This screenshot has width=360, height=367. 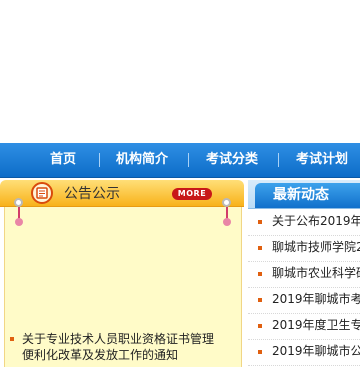 I want to click on nav-item-exam-categories: 考试分类, so click(x=232, y=160).